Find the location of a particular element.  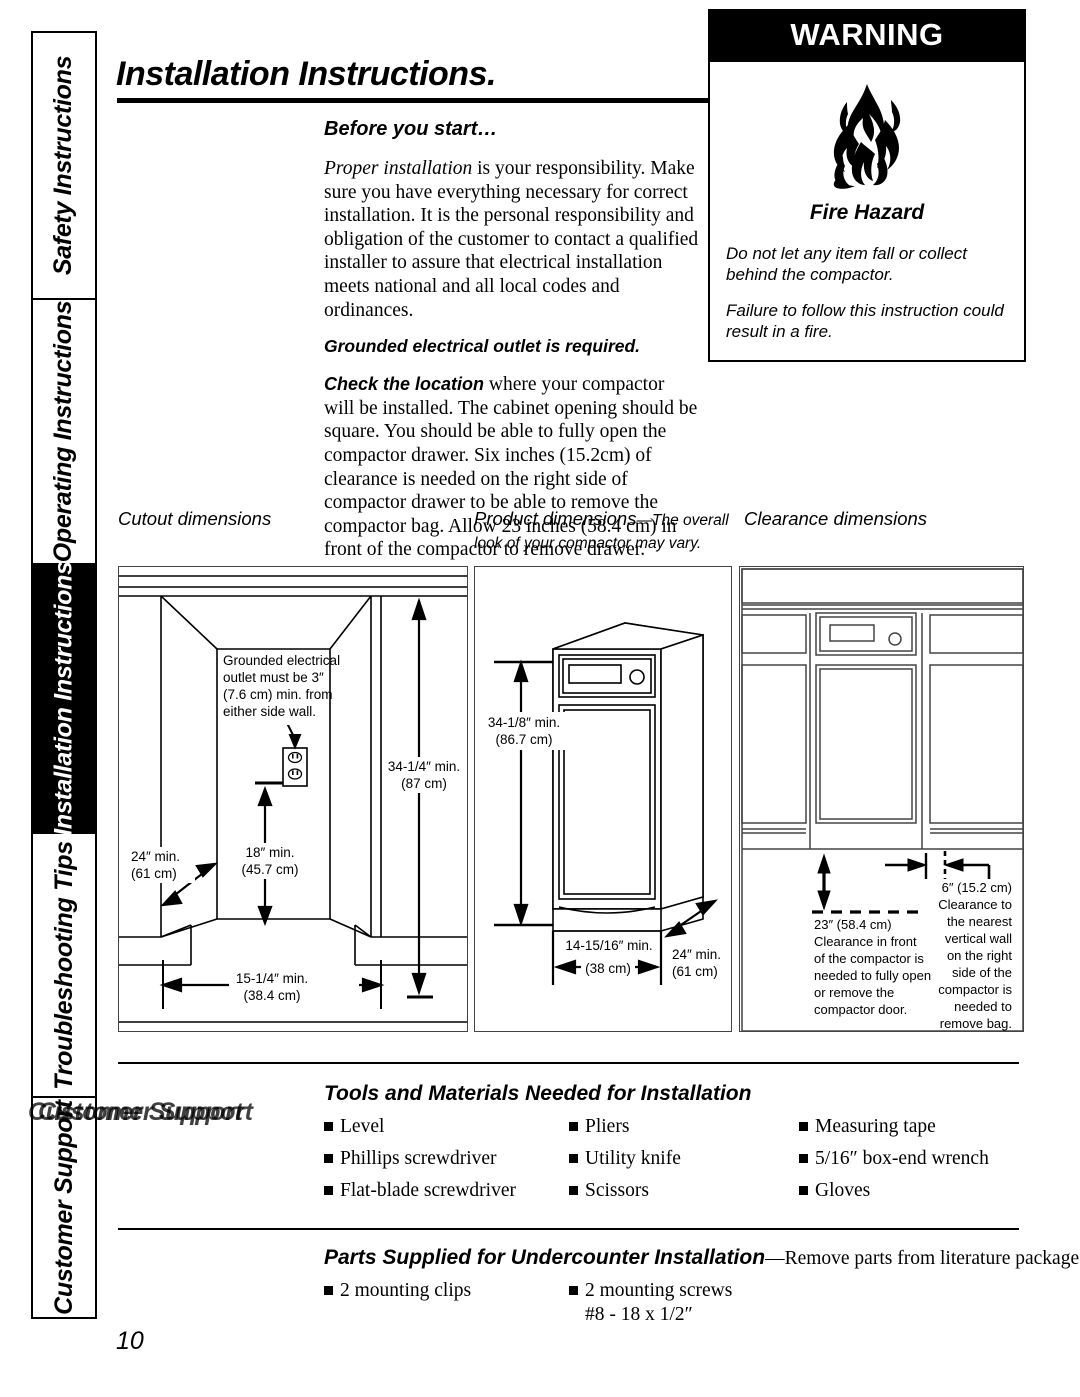

flame-icon-wrapper is located at coordinates (867, 138).